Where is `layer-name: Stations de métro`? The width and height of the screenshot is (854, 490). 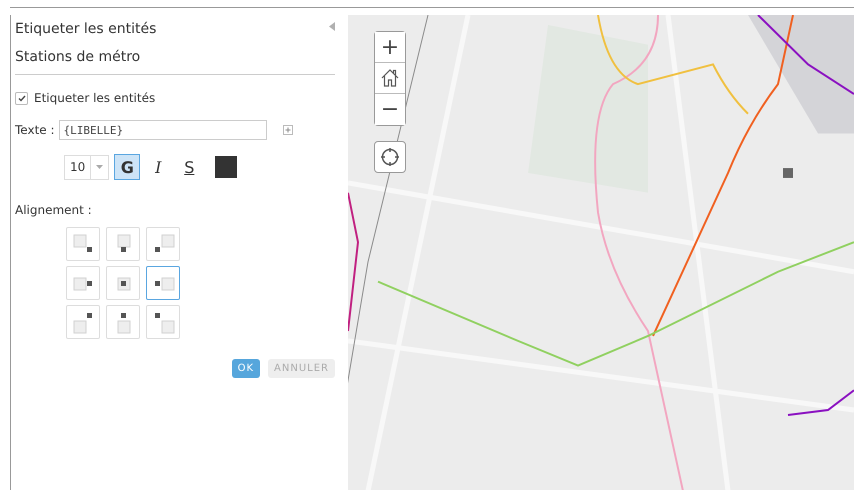
layer-name: Stations de métro is located at coordinates (78, 57).